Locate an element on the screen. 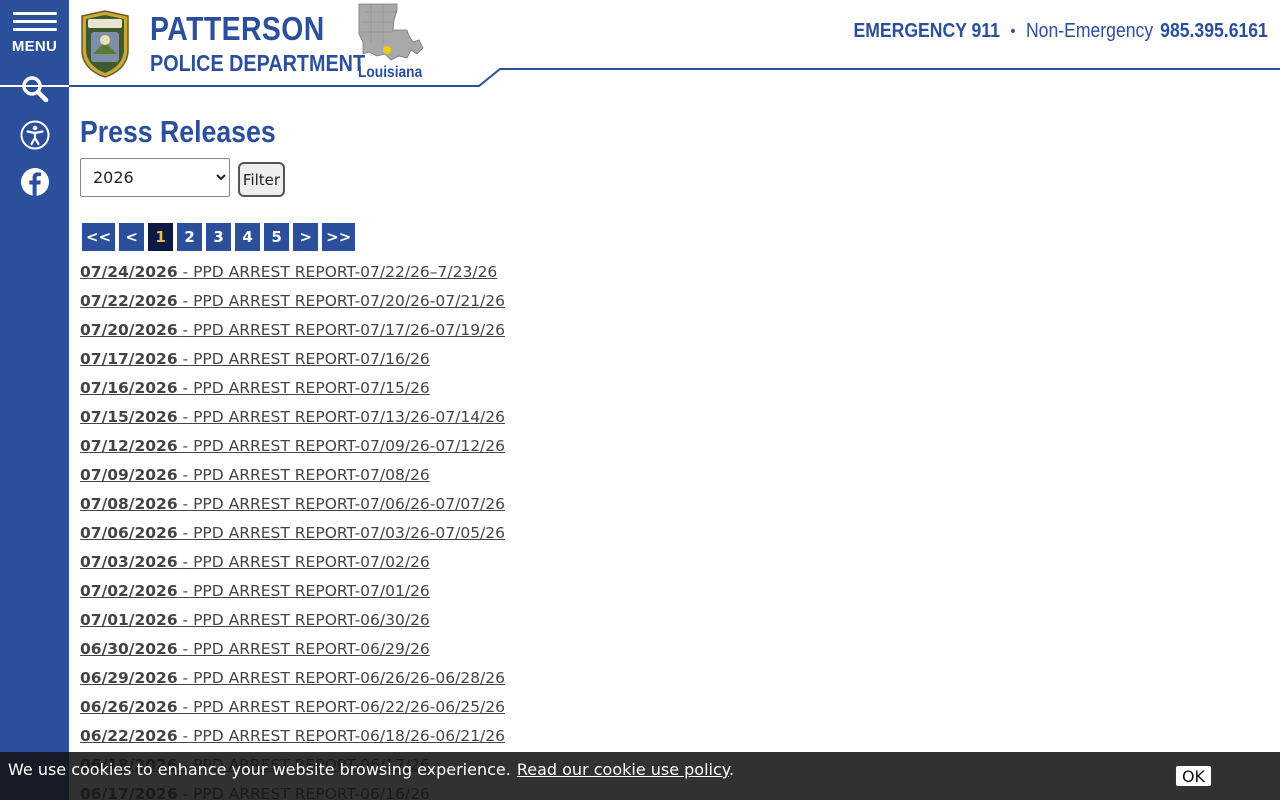 This screenshot has width=1280, height=800. cookie-ok-button: OK is located at coordinates (1193, 776).